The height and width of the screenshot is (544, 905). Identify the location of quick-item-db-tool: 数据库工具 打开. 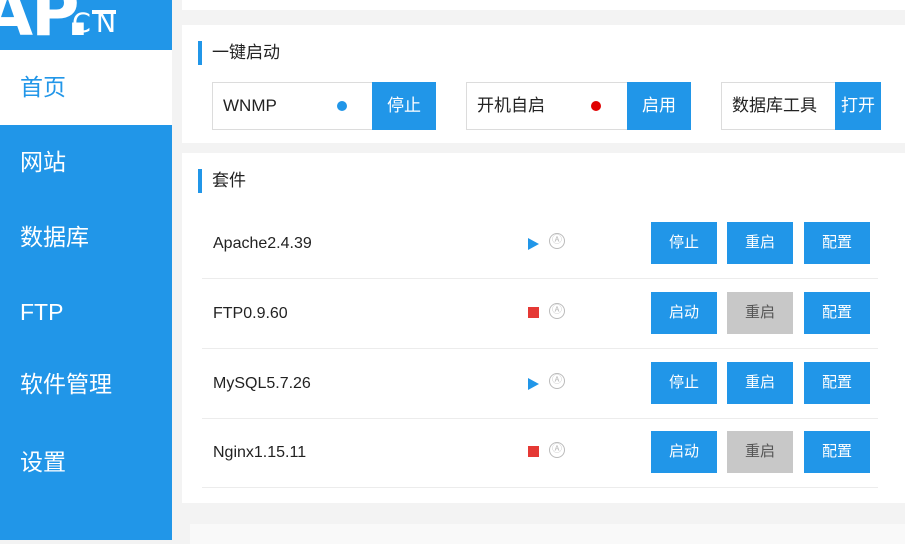
(801, 106).